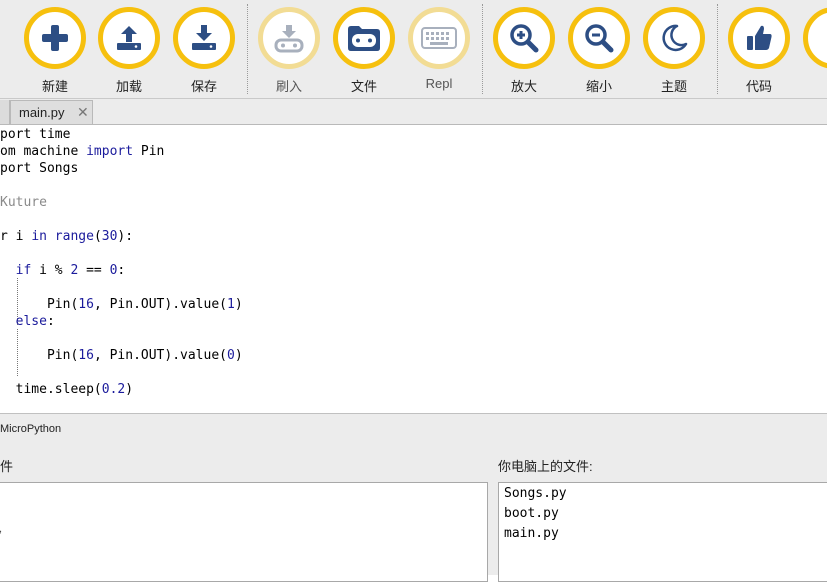  What do you see at coordinates (31, 321) in the screenshot?
I see `code-keyword: else` at bounding box center [31, 321].